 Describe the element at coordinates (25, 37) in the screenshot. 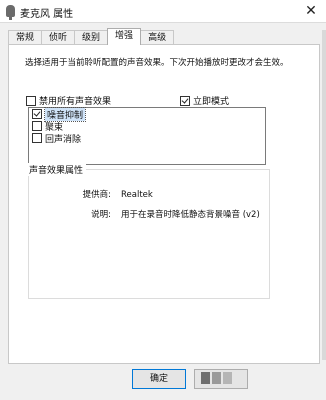

I see `tab-general: 常规` at that location.